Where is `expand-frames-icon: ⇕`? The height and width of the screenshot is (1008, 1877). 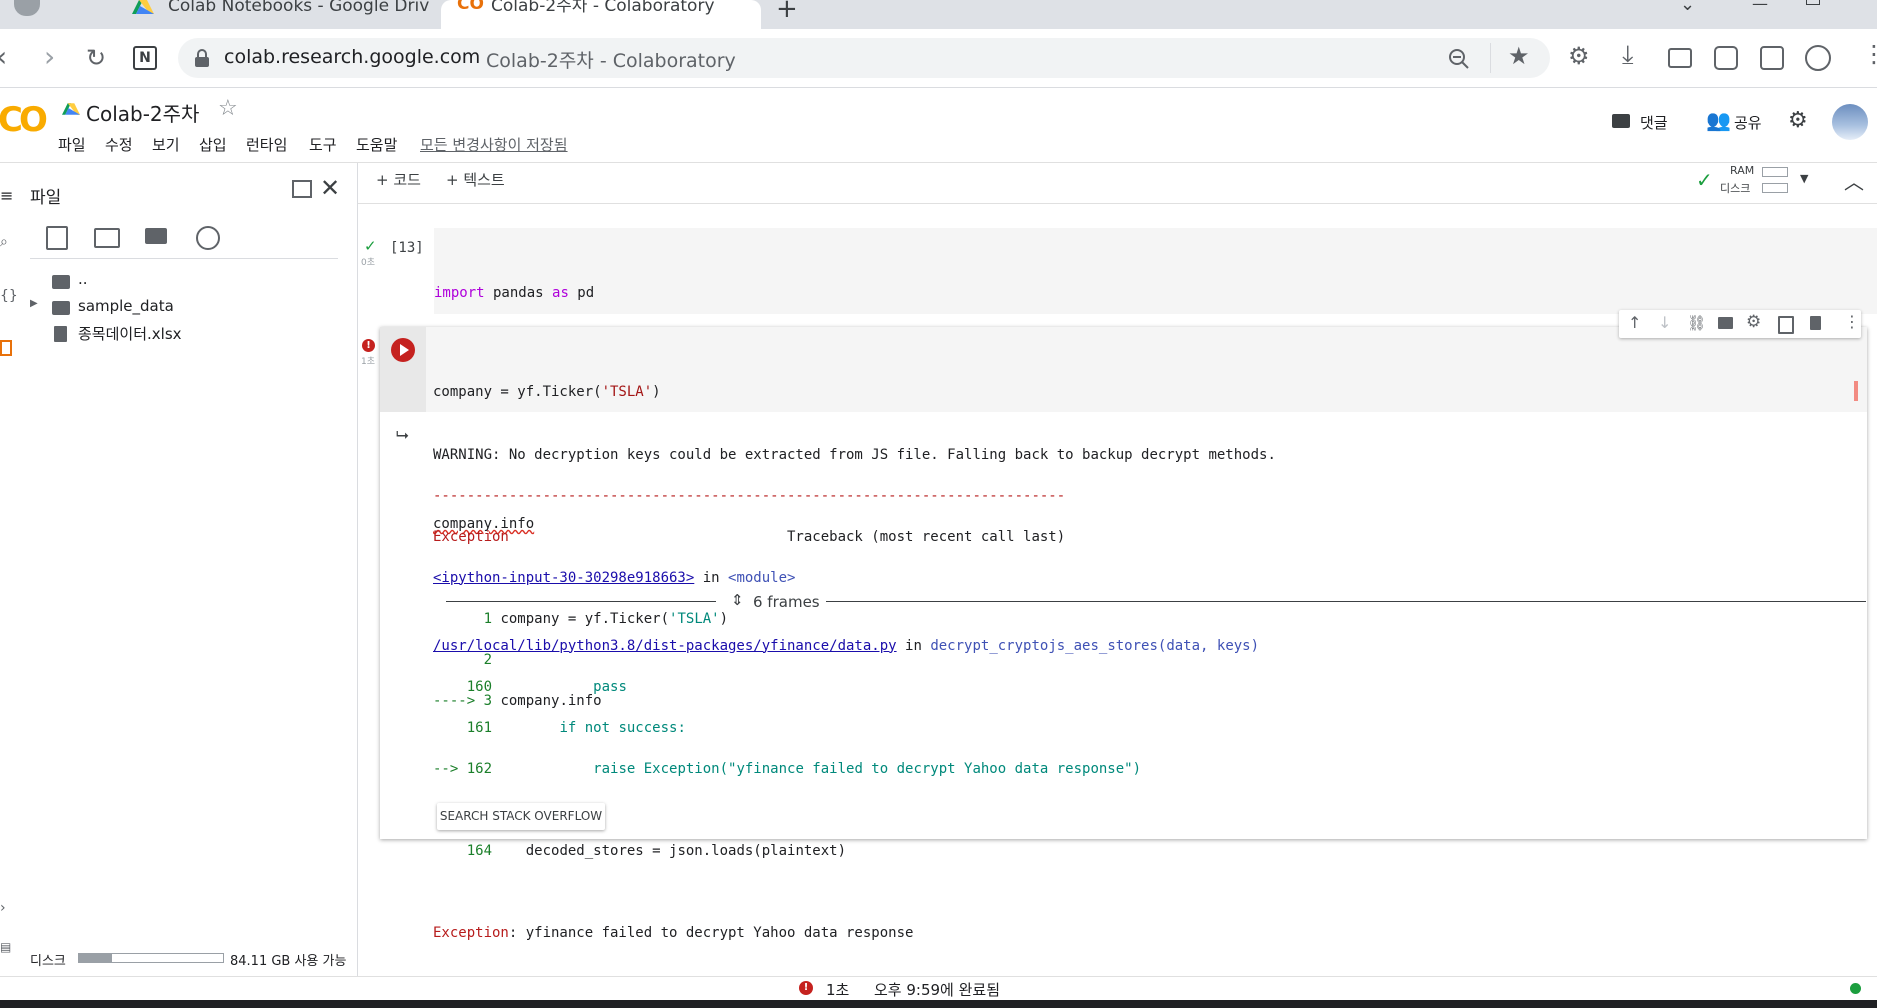 expand-frames-icon: ⇕ is located at coordinates (737, 600).